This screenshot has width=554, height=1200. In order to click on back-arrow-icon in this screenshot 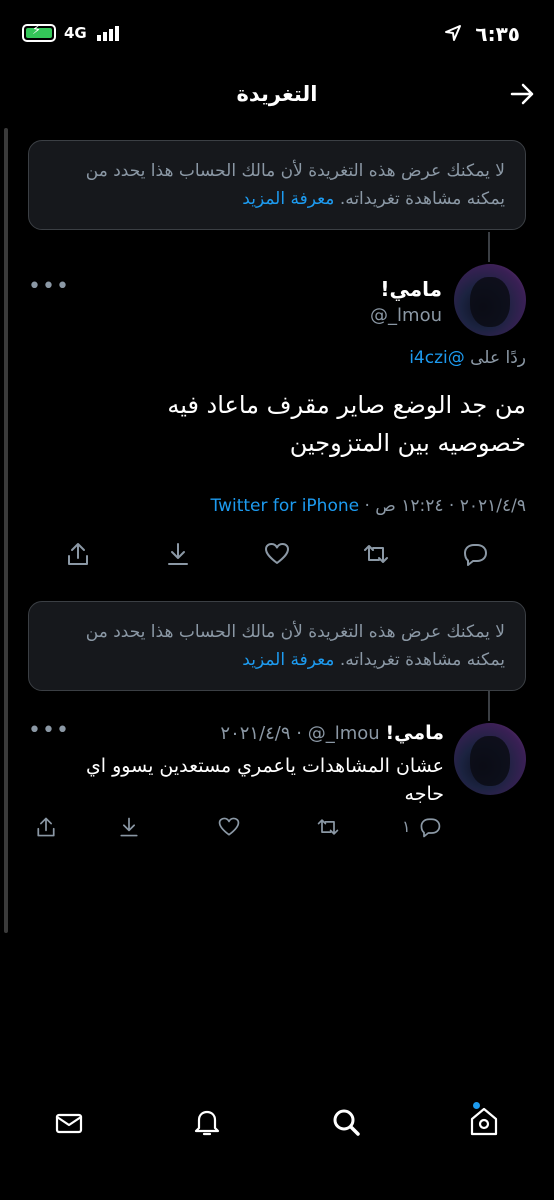, I will do `click(522, 96)`.